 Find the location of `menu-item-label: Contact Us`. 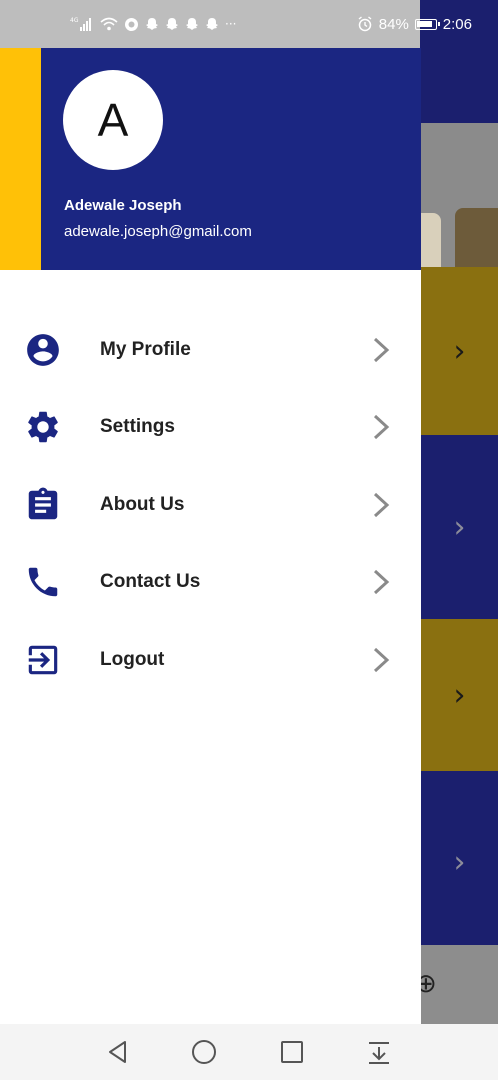

menu-item-label: Contact Us is located at coordinates (150, 582).